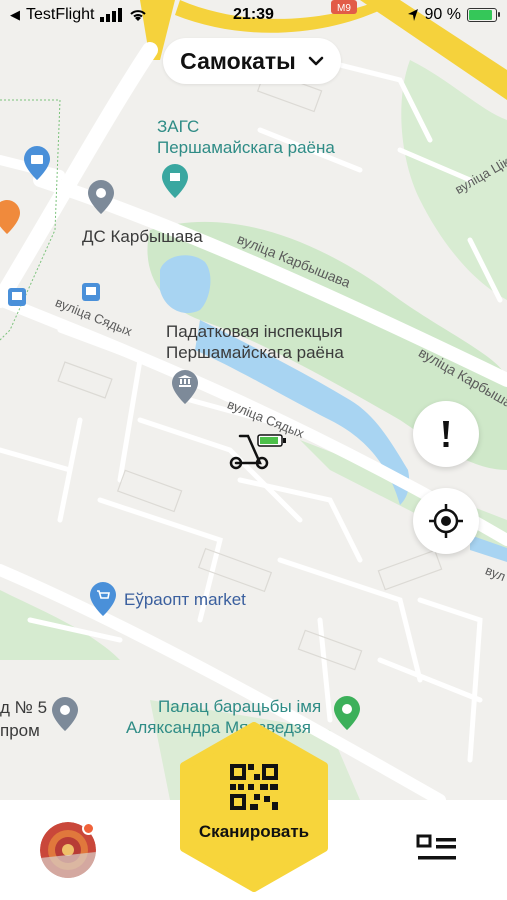 Image resolution: width=507 pixels, height=900 pixels. What do you see at coordinates (37, 163) in the screenshot?
I see `shop-pin-icon` at bounding box center [37, 163].